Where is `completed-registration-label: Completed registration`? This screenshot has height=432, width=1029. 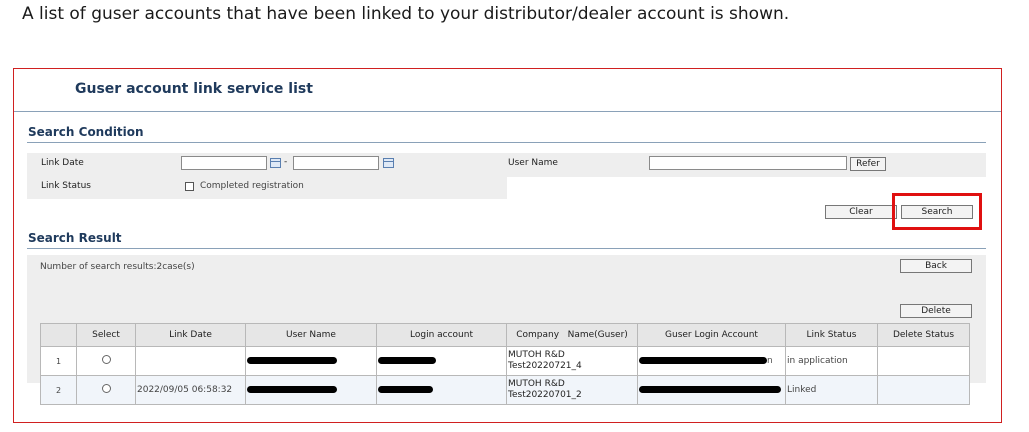
completed-registration-label: Completed registration is located at coordinates (252, 186).